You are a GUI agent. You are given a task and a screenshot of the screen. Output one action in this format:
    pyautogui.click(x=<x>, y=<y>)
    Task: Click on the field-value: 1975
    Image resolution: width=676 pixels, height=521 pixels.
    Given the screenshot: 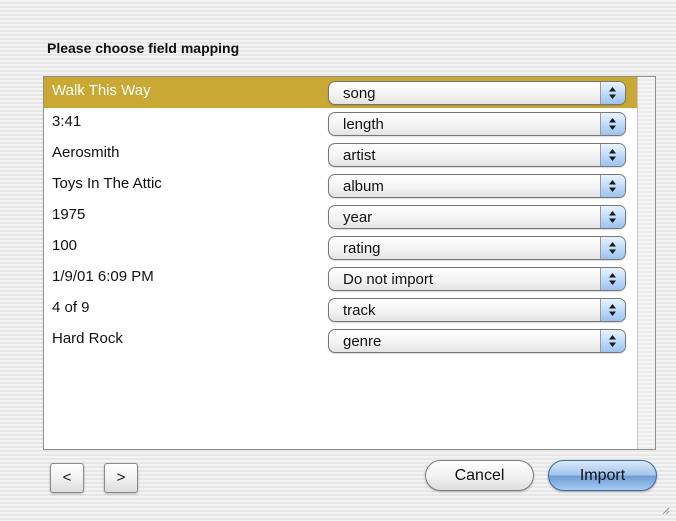 What is the action you would take?
    pyautogui.click(x=69, y=214)
    